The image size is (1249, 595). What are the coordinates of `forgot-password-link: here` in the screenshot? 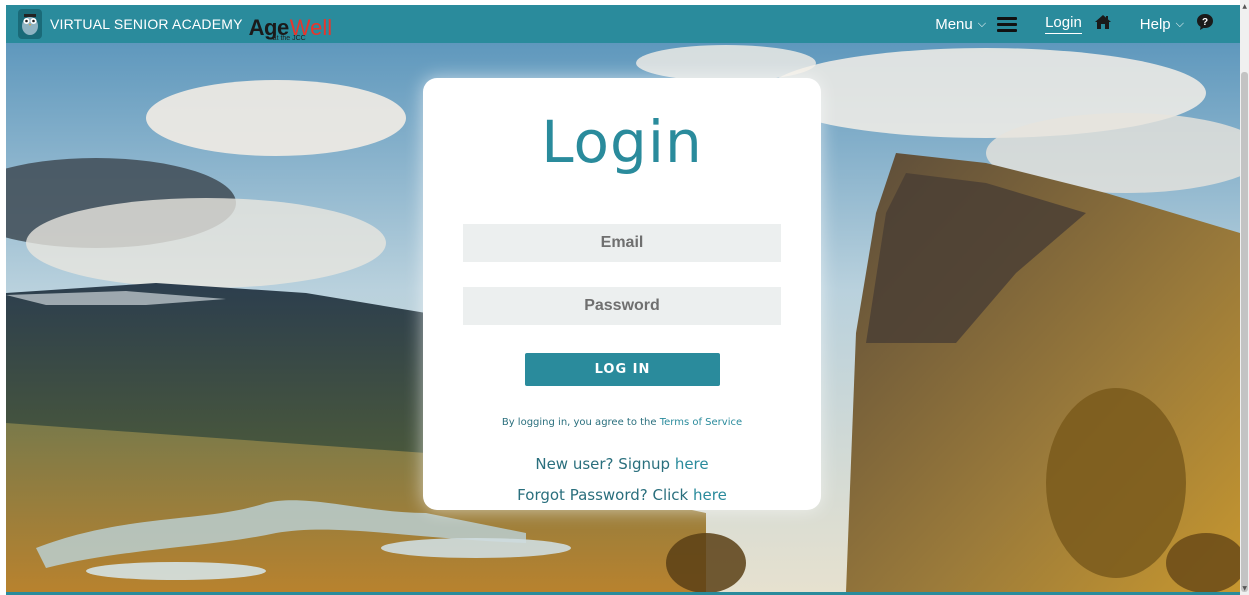 It's located at (710, 495).